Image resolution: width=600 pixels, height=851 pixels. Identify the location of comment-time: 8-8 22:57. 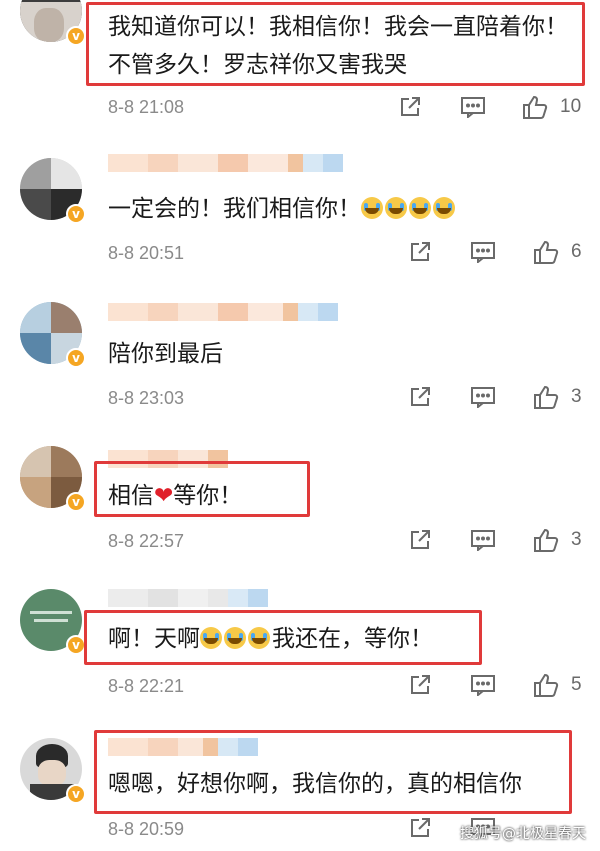
(146, 541).